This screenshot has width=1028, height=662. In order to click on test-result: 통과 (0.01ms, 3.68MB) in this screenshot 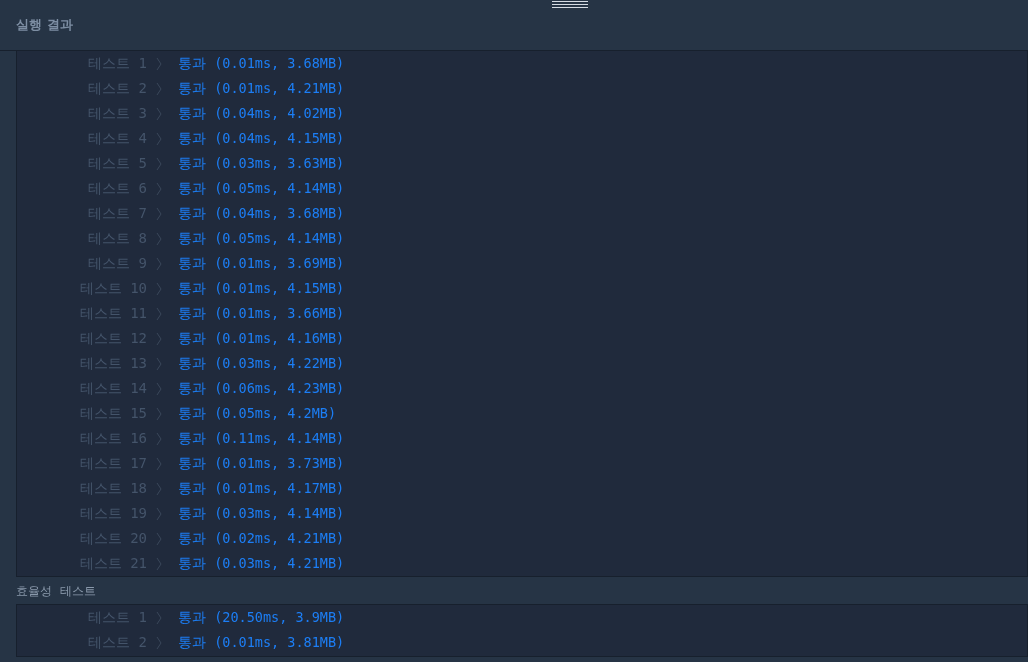, I will do `click(261, 64)`.